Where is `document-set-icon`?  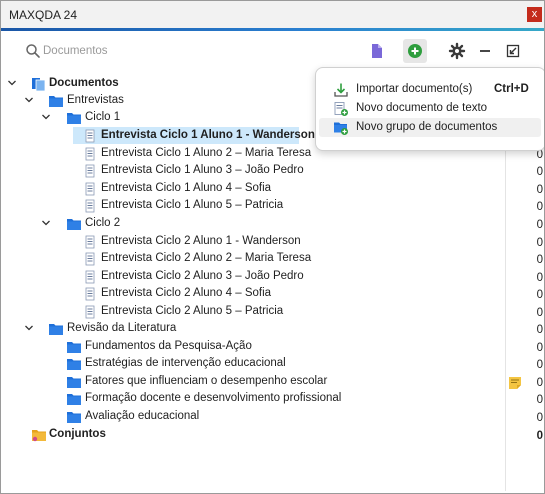
document-set-icon is located at coordinates (377, 51).